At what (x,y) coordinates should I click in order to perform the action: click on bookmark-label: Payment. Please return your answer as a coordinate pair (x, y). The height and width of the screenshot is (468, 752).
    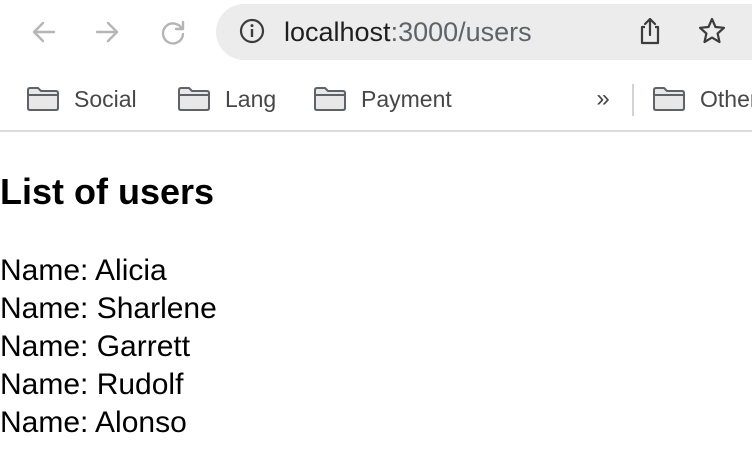
    Looking at the image, I should click on (406, 98).